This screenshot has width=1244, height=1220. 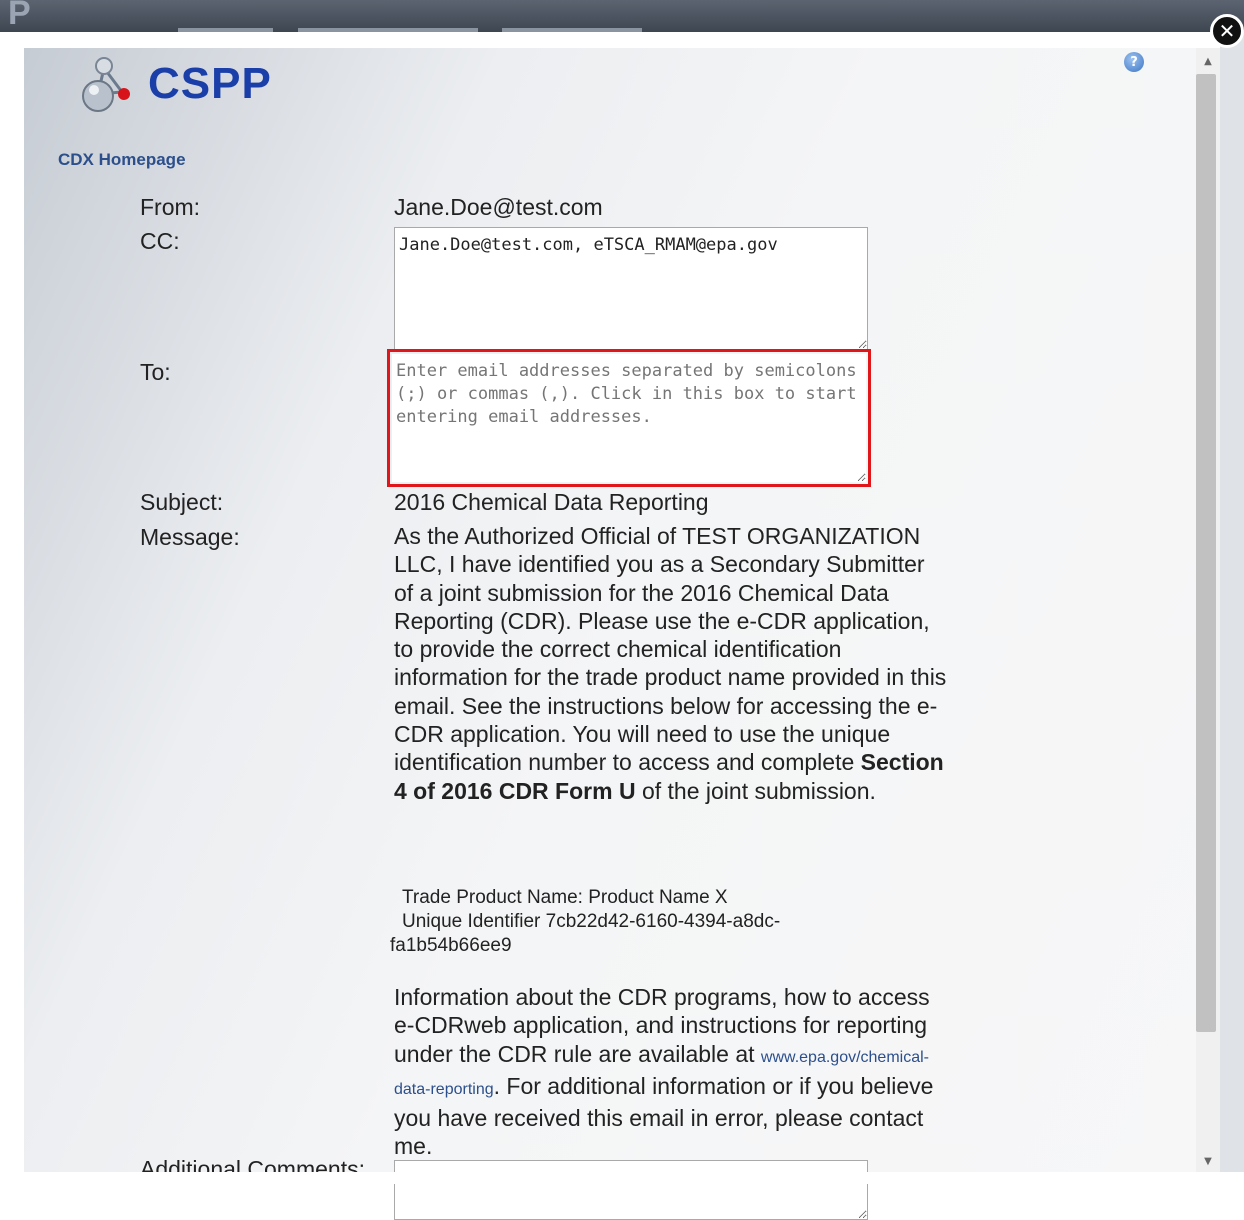 I want to click on subject-label: Subject:, so click(x=182, y=502).